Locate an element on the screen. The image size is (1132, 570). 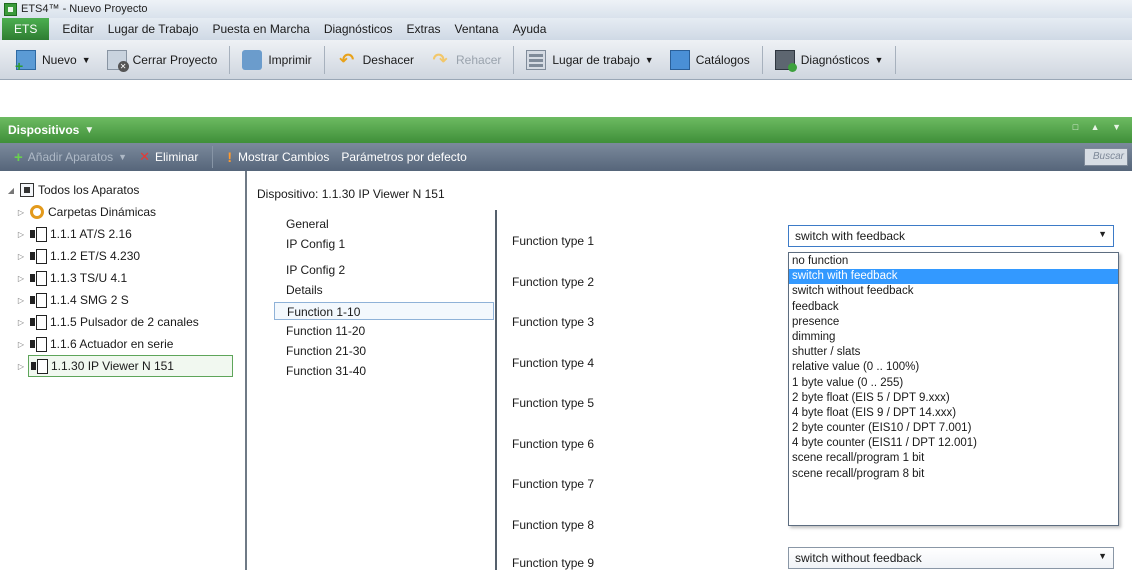
add-devices-button: + Añadir Aparatos ▼ is located at coordinates (70, 157).